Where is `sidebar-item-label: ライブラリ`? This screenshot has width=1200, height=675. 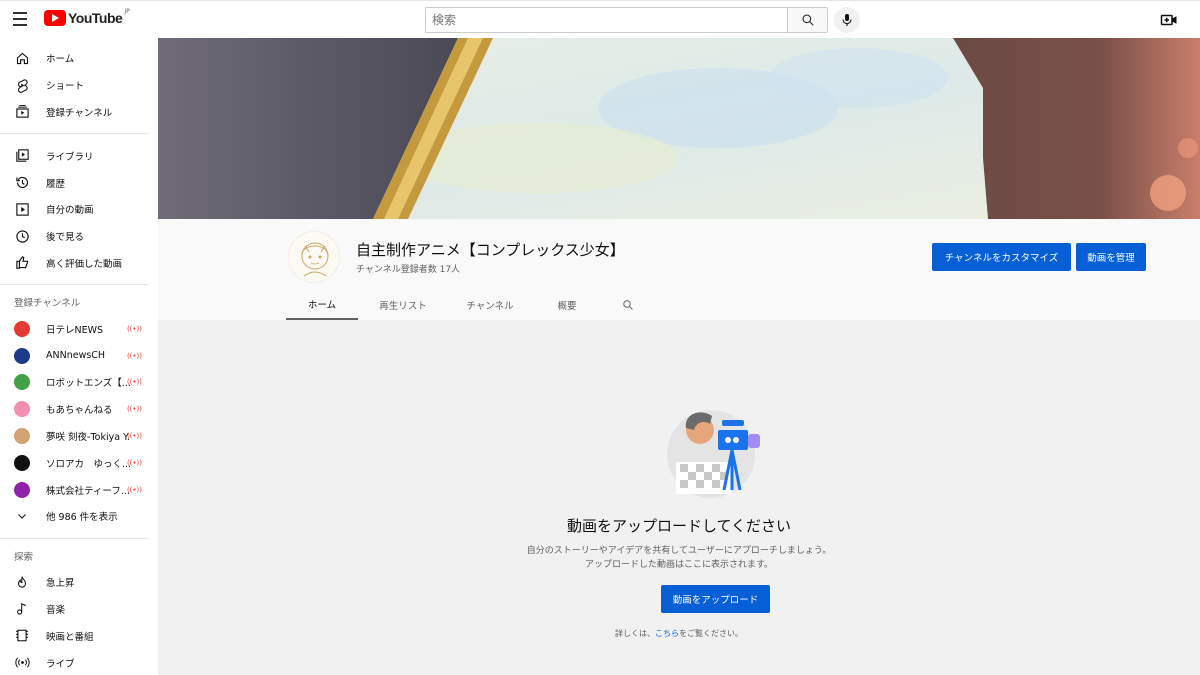
sidebar-item-label: ライブラリ is located at coordinates (70, 157).